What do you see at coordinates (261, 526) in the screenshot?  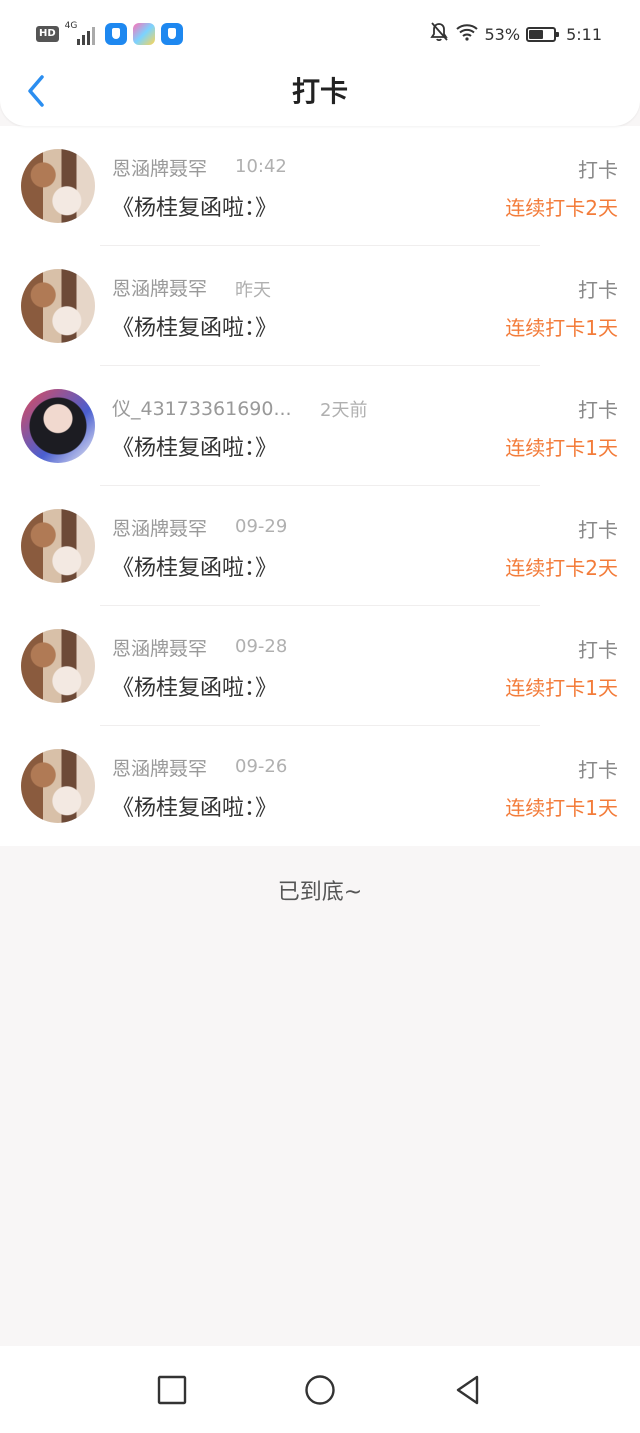 I see `checkin-time: 09-29` at bounding box center [261, 526].